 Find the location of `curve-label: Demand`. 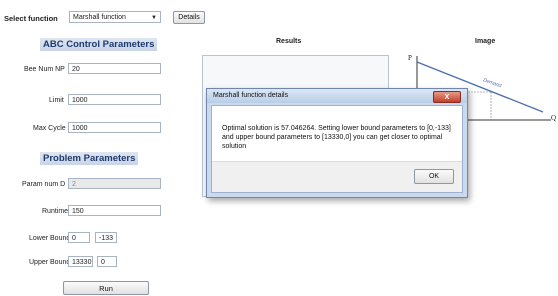

curve-label: Demand is located at coordinates (492, 83).